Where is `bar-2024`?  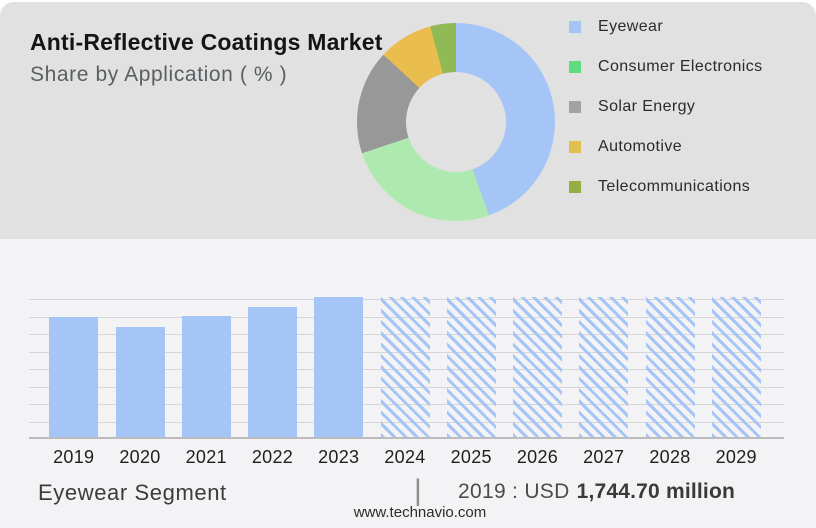
bar-2024 is located at coordinates (405, 367).